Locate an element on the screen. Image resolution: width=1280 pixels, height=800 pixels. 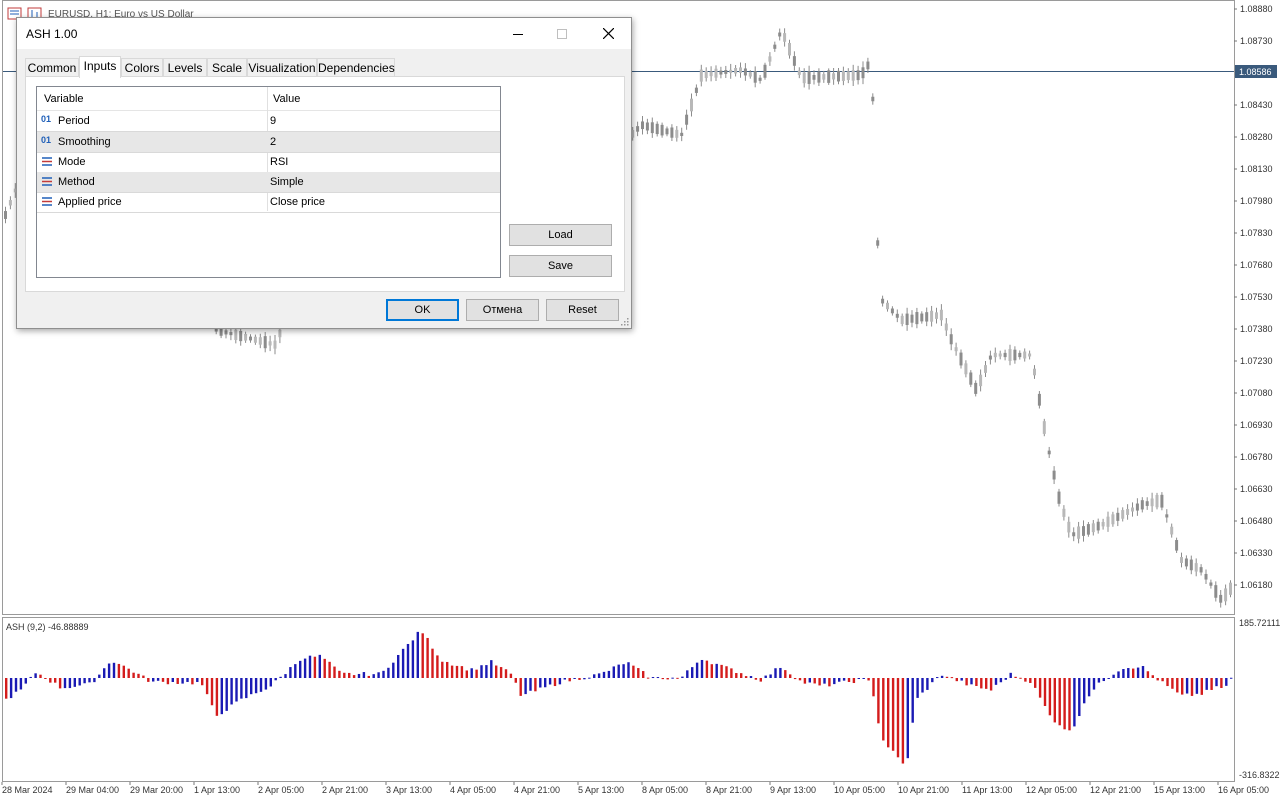
time-label: 10 Apr 05:00 is located at coordinates (859, 790).